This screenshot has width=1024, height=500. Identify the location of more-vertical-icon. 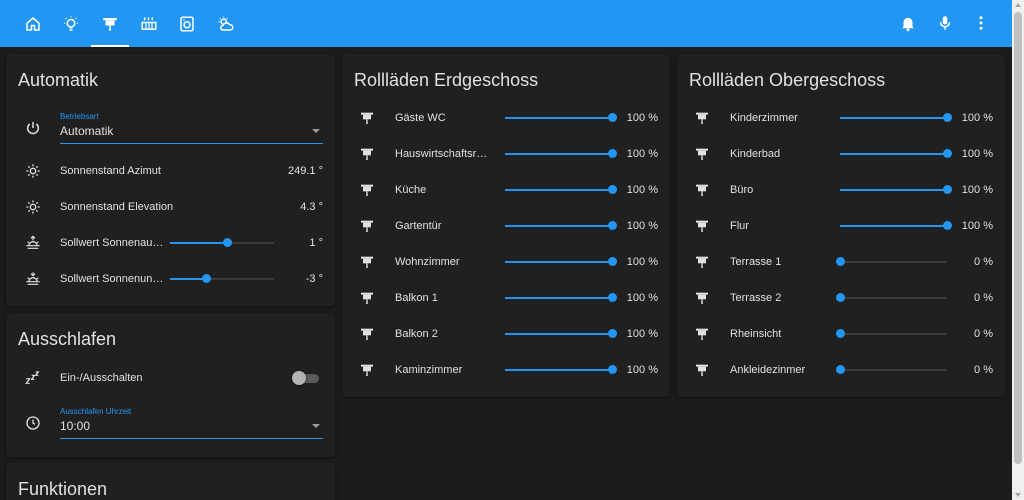
(981, 23).